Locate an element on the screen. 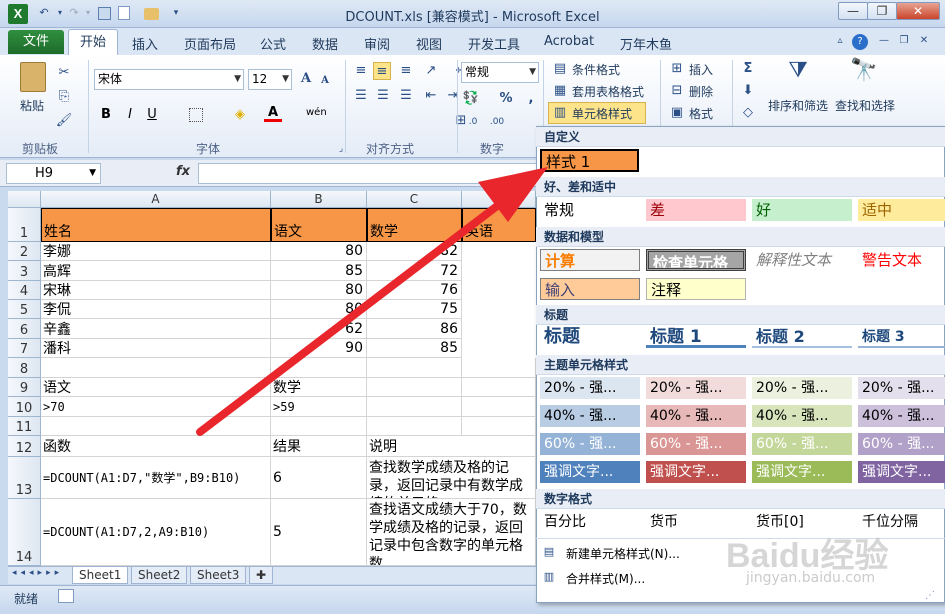 The image size is (945, 614). tab-developer: 开发工具 is located at coordinates (494, 43).